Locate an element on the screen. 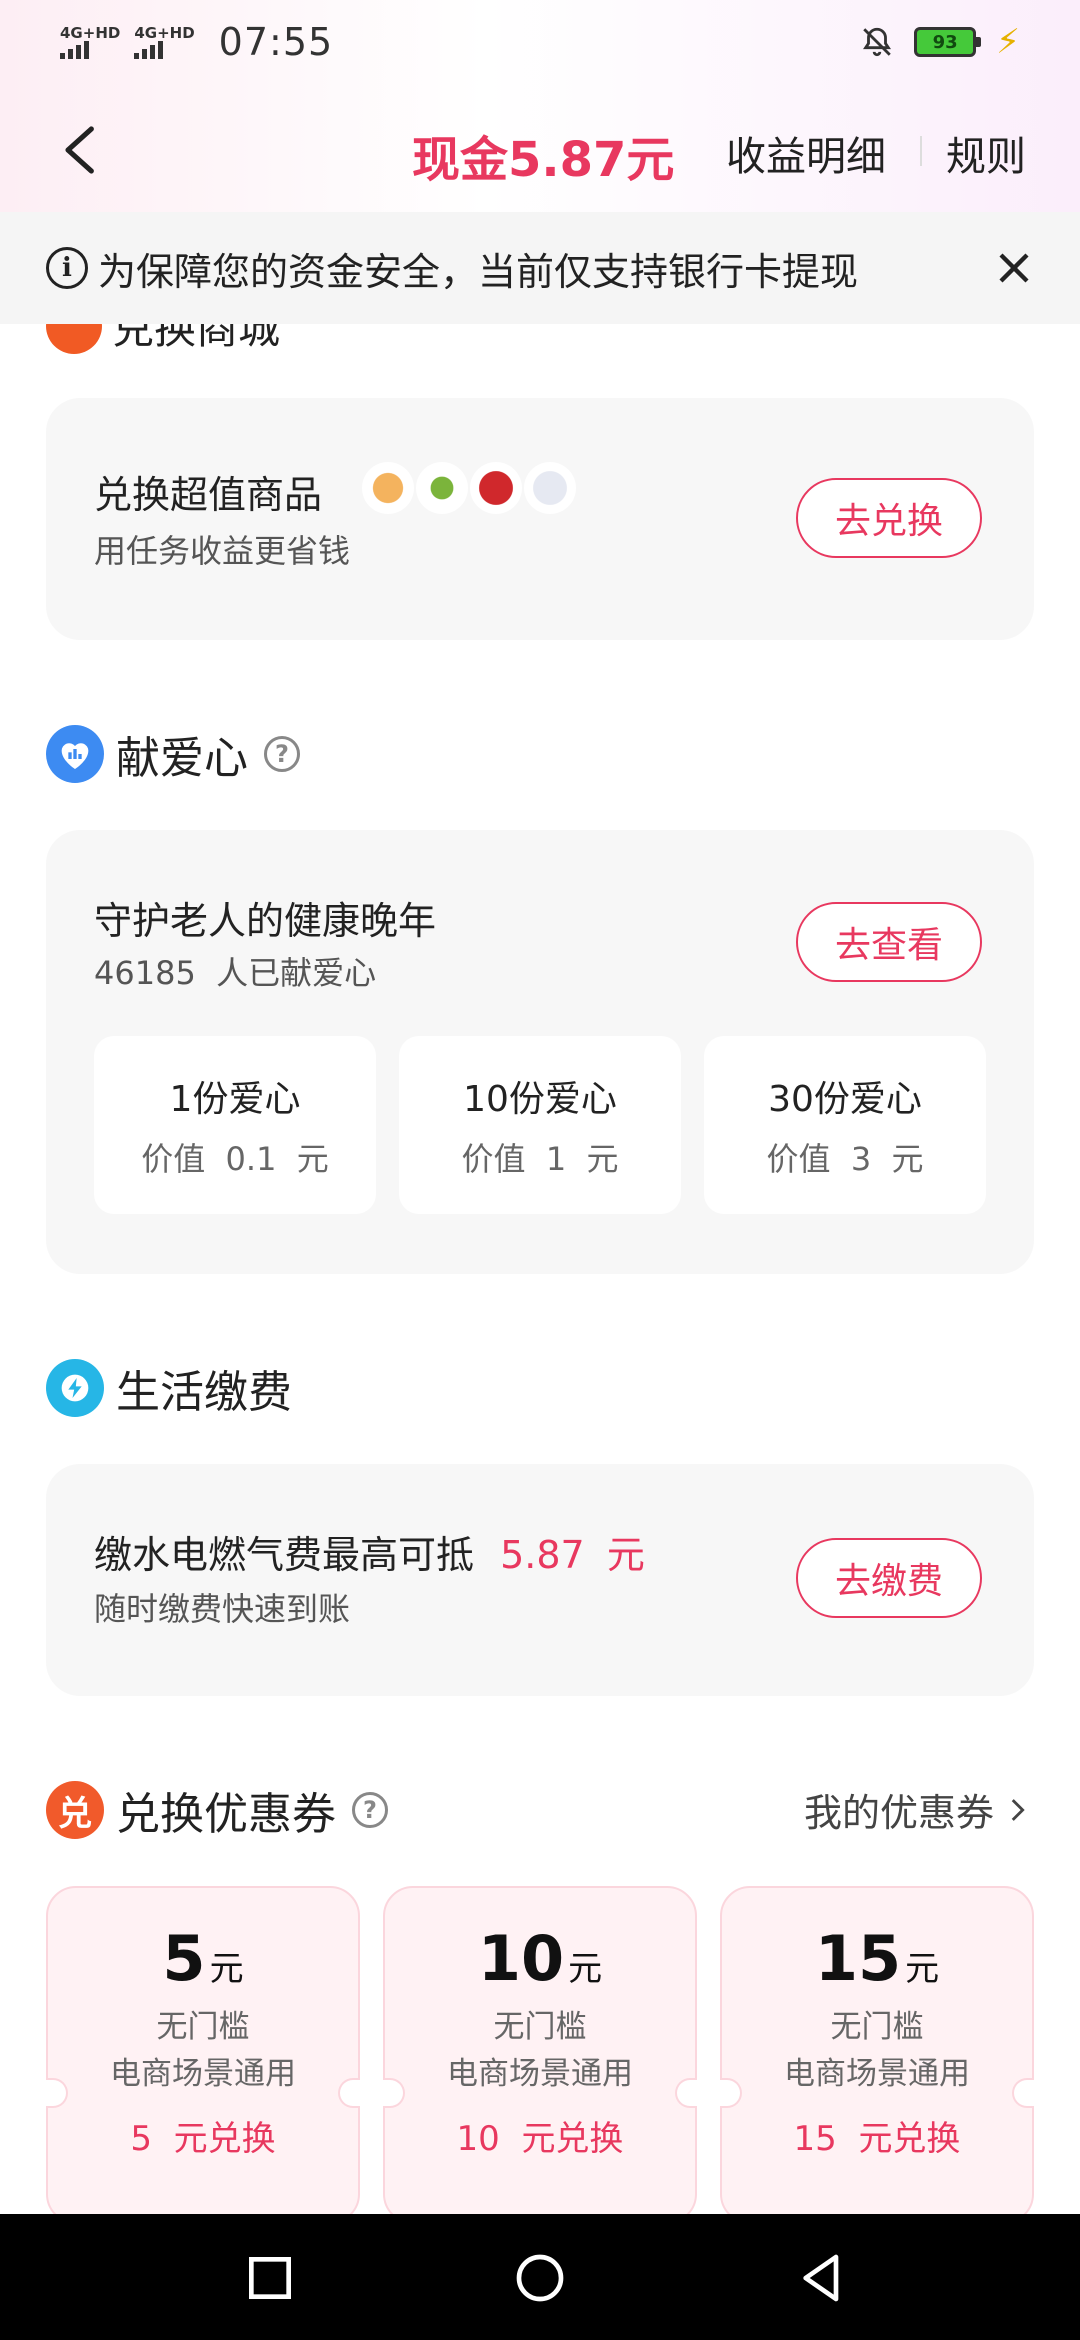 This screenshot has height=2340, width=1080. love-option-2: 10份爱心 价值 1 元 is located at coordinates (540, 1125).